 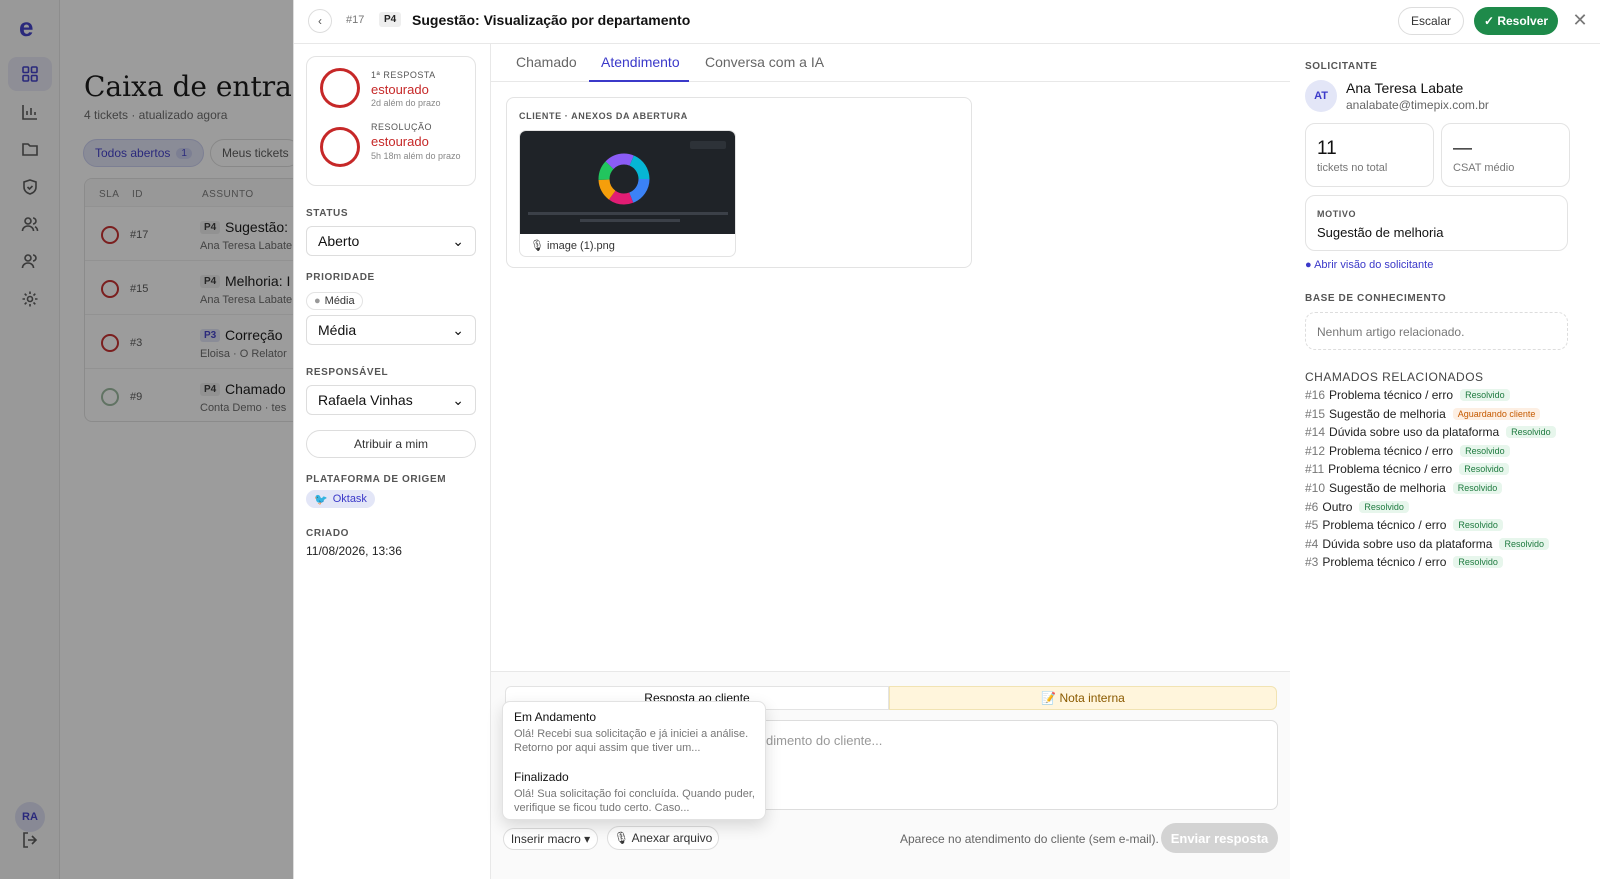 I want to click on close-icon: ✕, so click(x=1580, y=20).